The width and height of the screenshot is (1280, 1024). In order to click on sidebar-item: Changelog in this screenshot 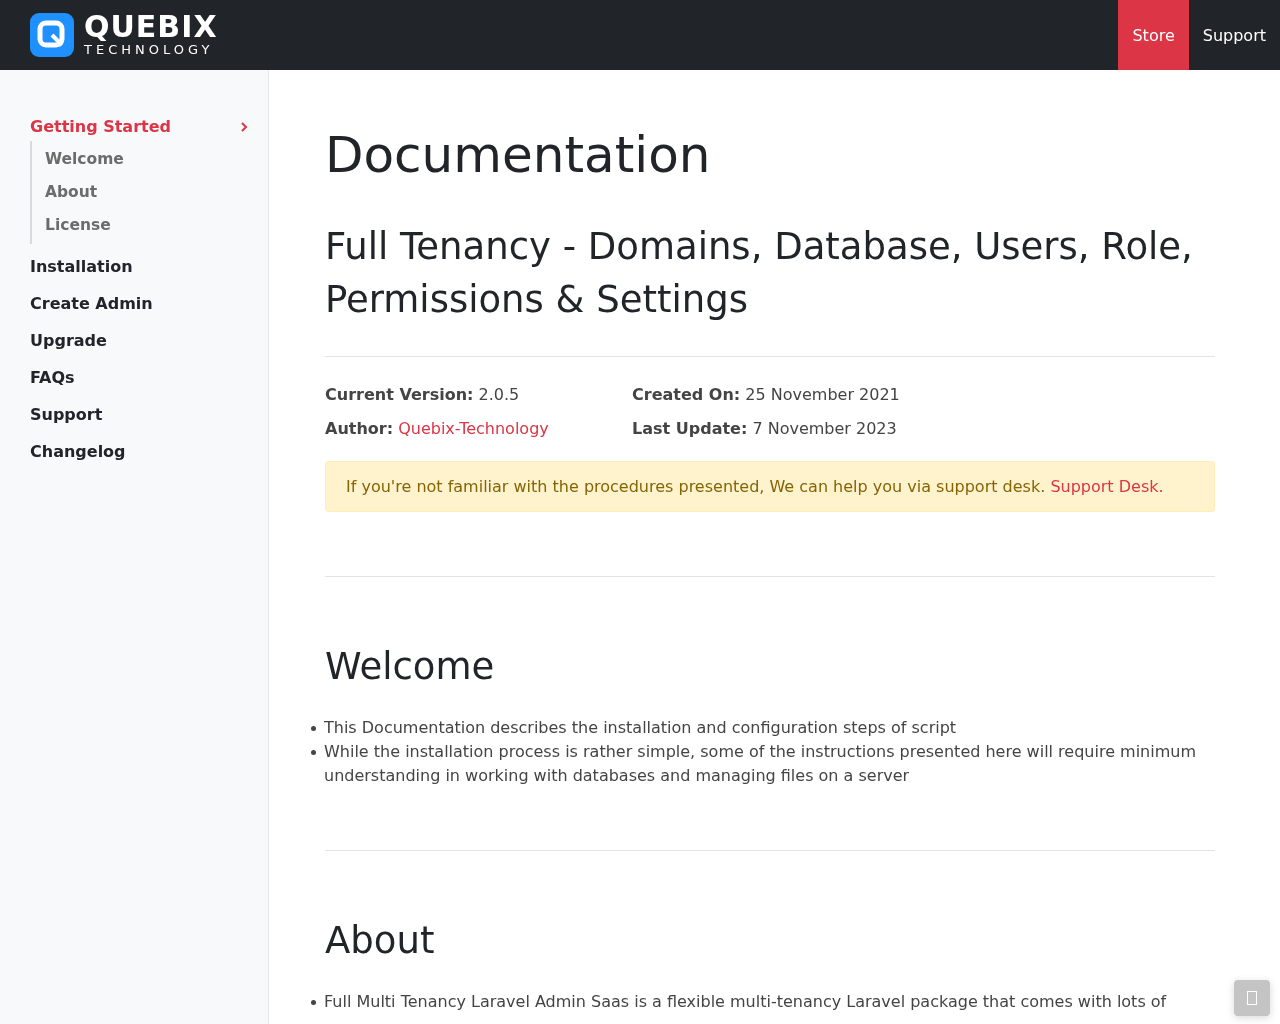, I will do `click(139, 451)`.